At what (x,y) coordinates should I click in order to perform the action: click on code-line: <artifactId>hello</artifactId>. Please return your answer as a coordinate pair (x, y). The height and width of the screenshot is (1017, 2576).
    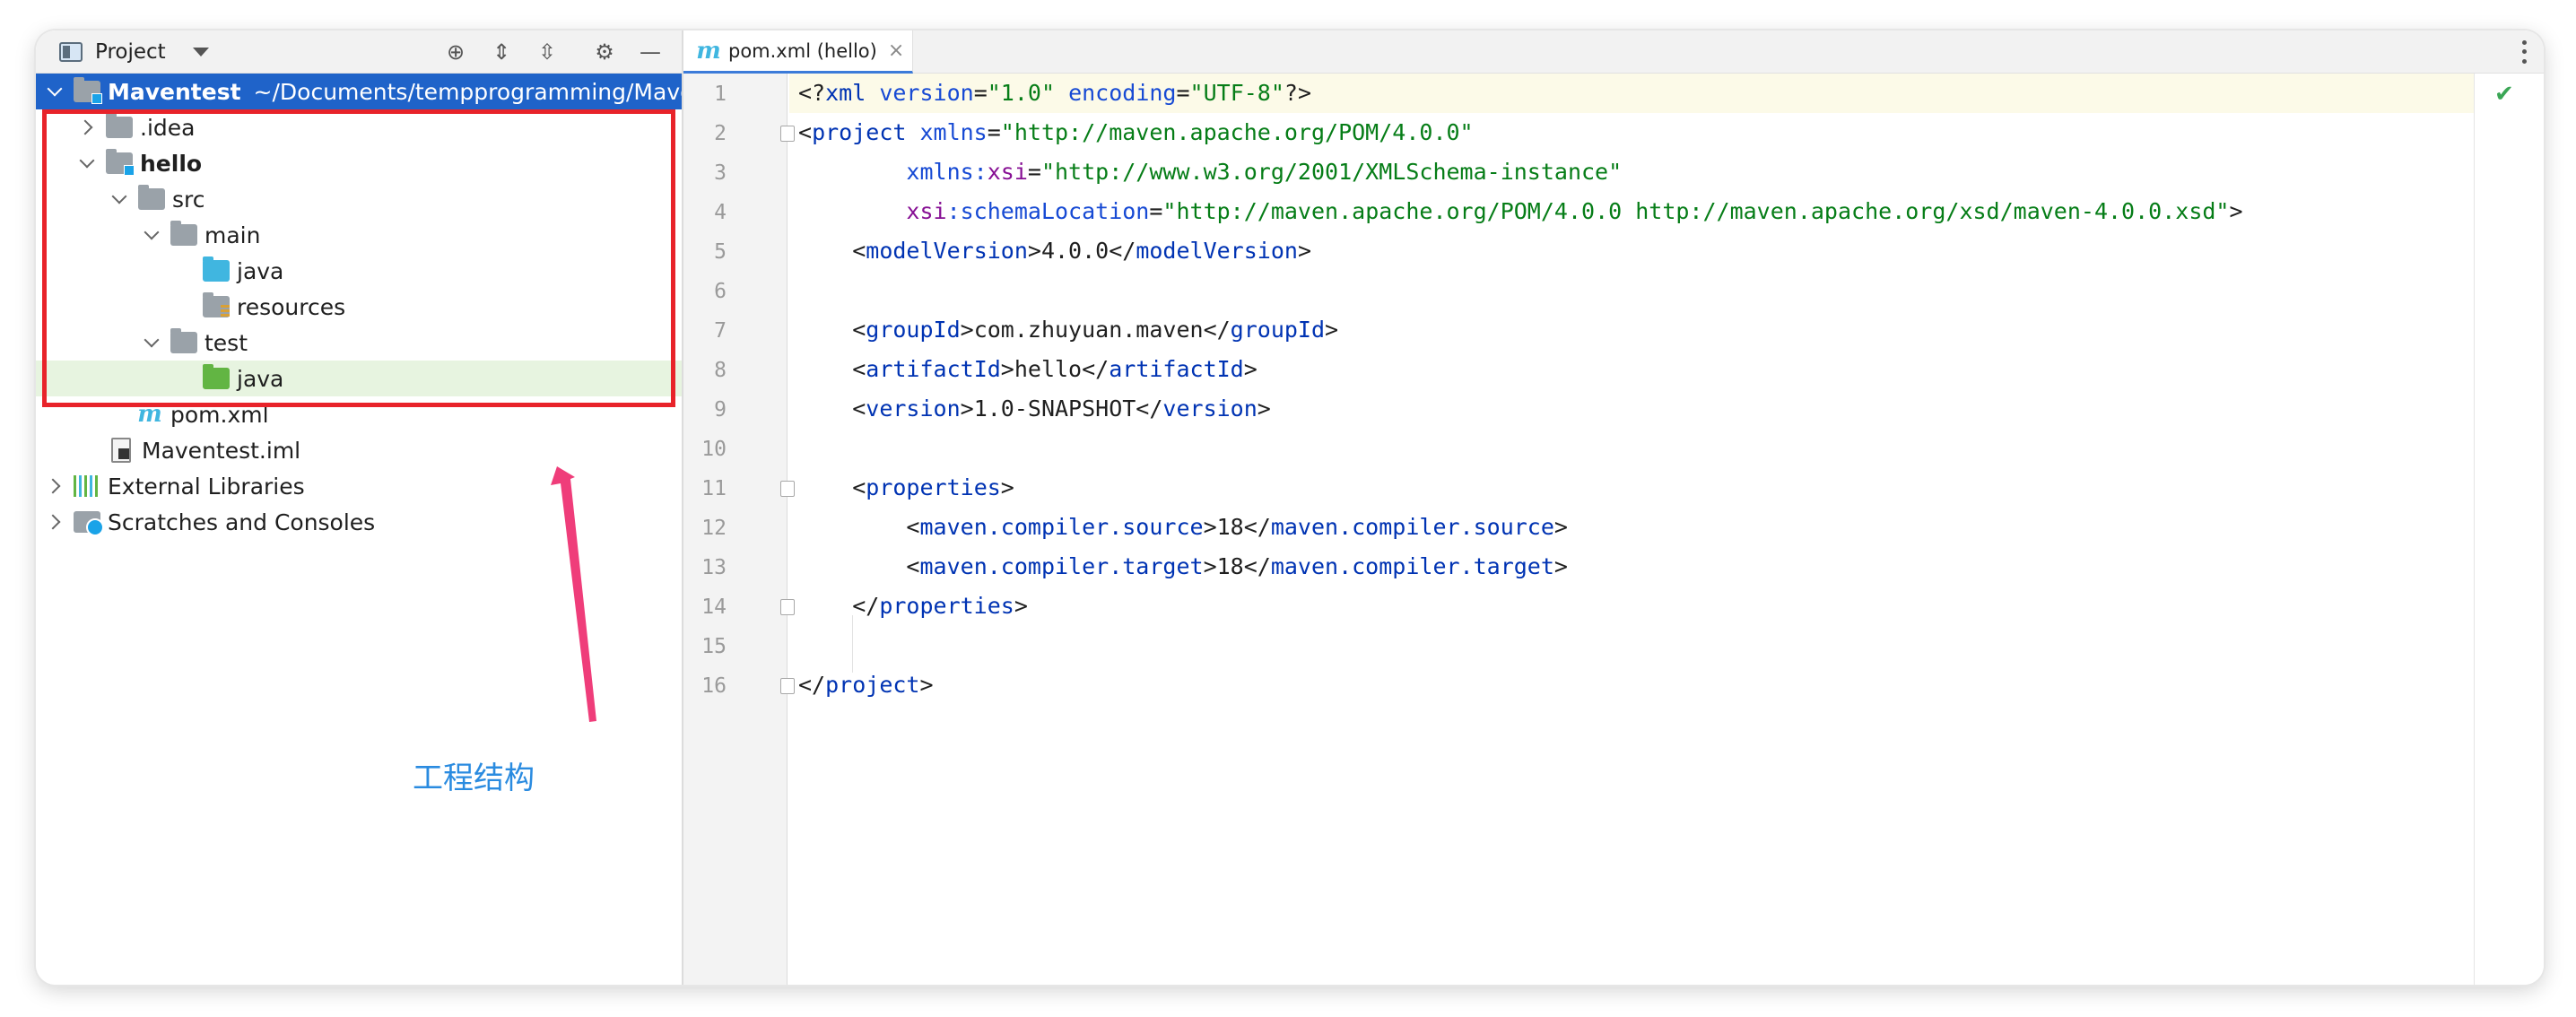
    Looking at the image, I should click on (1028, 369).